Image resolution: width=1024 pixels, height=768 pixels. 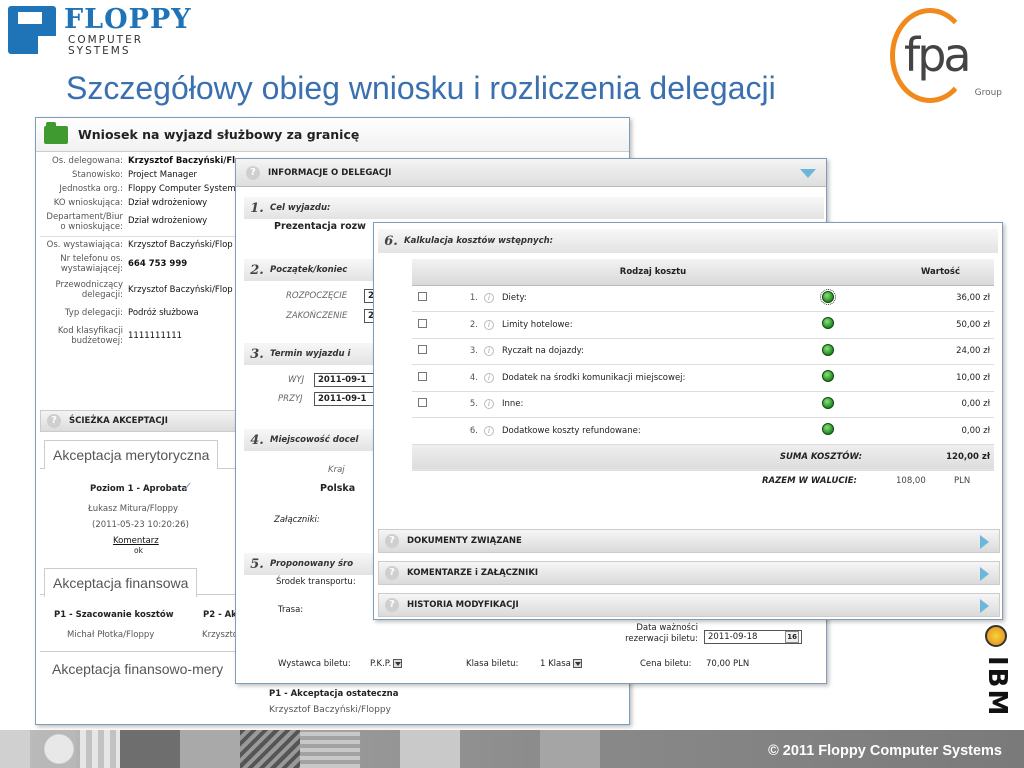 What do you see at coordinates (89, 290) in the screenshot?
I see `field-label: Przewodniczący delegacji:` at bounding box center [89, 290].